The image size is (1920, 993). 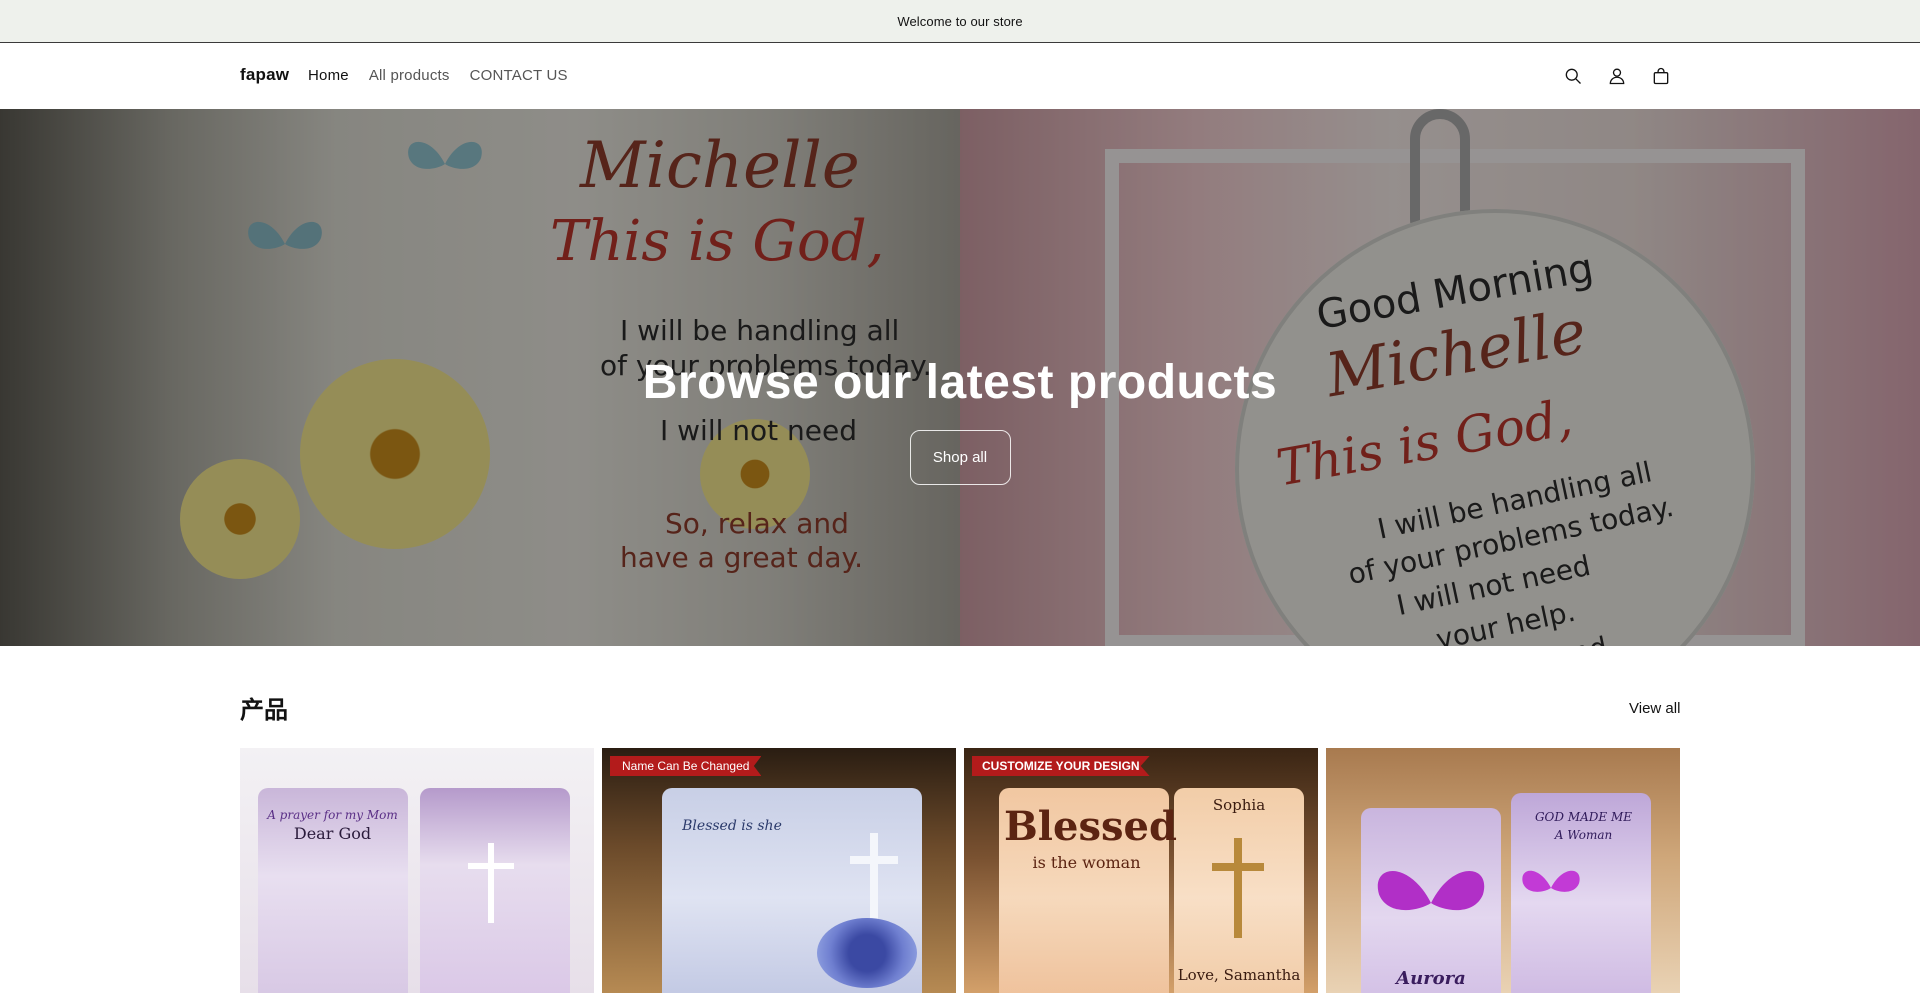 I want to click on card-caption: A prayer for my Mom, so click(x=332, y=815).